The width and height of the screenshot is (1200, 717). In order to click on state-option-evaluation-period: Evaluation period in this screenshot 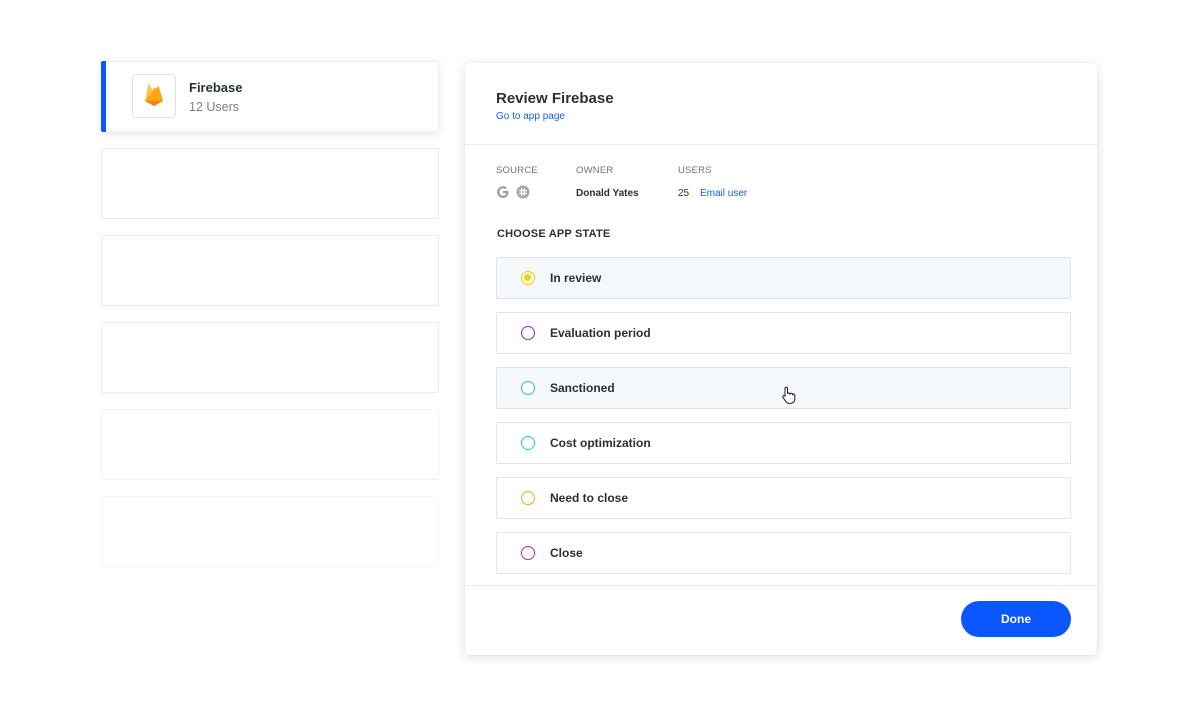, I will do `click(783, 333)`.